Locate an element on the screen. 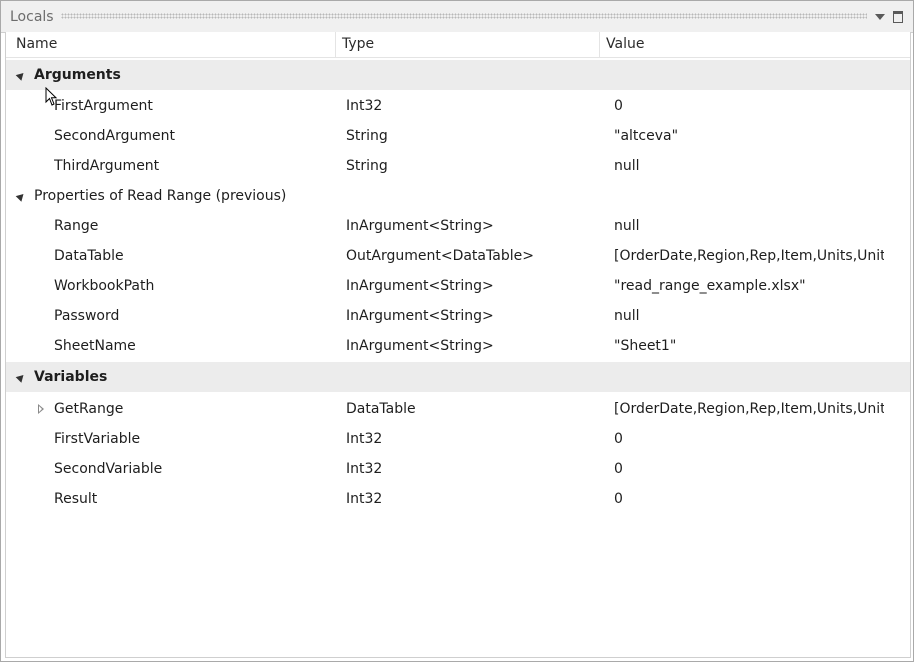 The width and height of the screenshot is (914, 662). row-name: SecondArgument is located at coordinates (114, 136).